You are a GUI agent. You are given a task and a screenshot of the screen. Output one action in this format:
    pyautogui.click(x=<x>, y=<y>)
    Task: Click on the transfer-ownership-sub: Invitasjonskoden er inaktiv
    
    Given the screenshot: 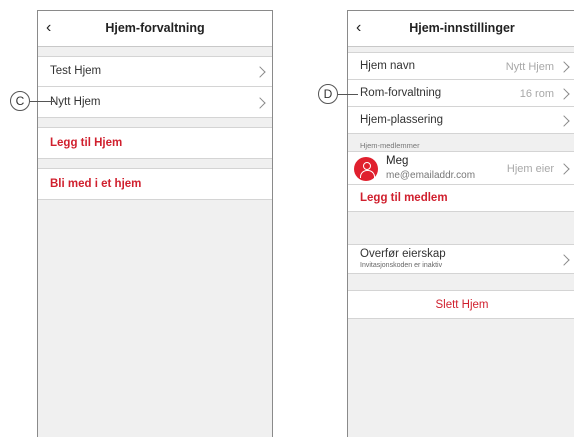 What is the action you would take?
    pyautogui.click(x=401, y=265)
    